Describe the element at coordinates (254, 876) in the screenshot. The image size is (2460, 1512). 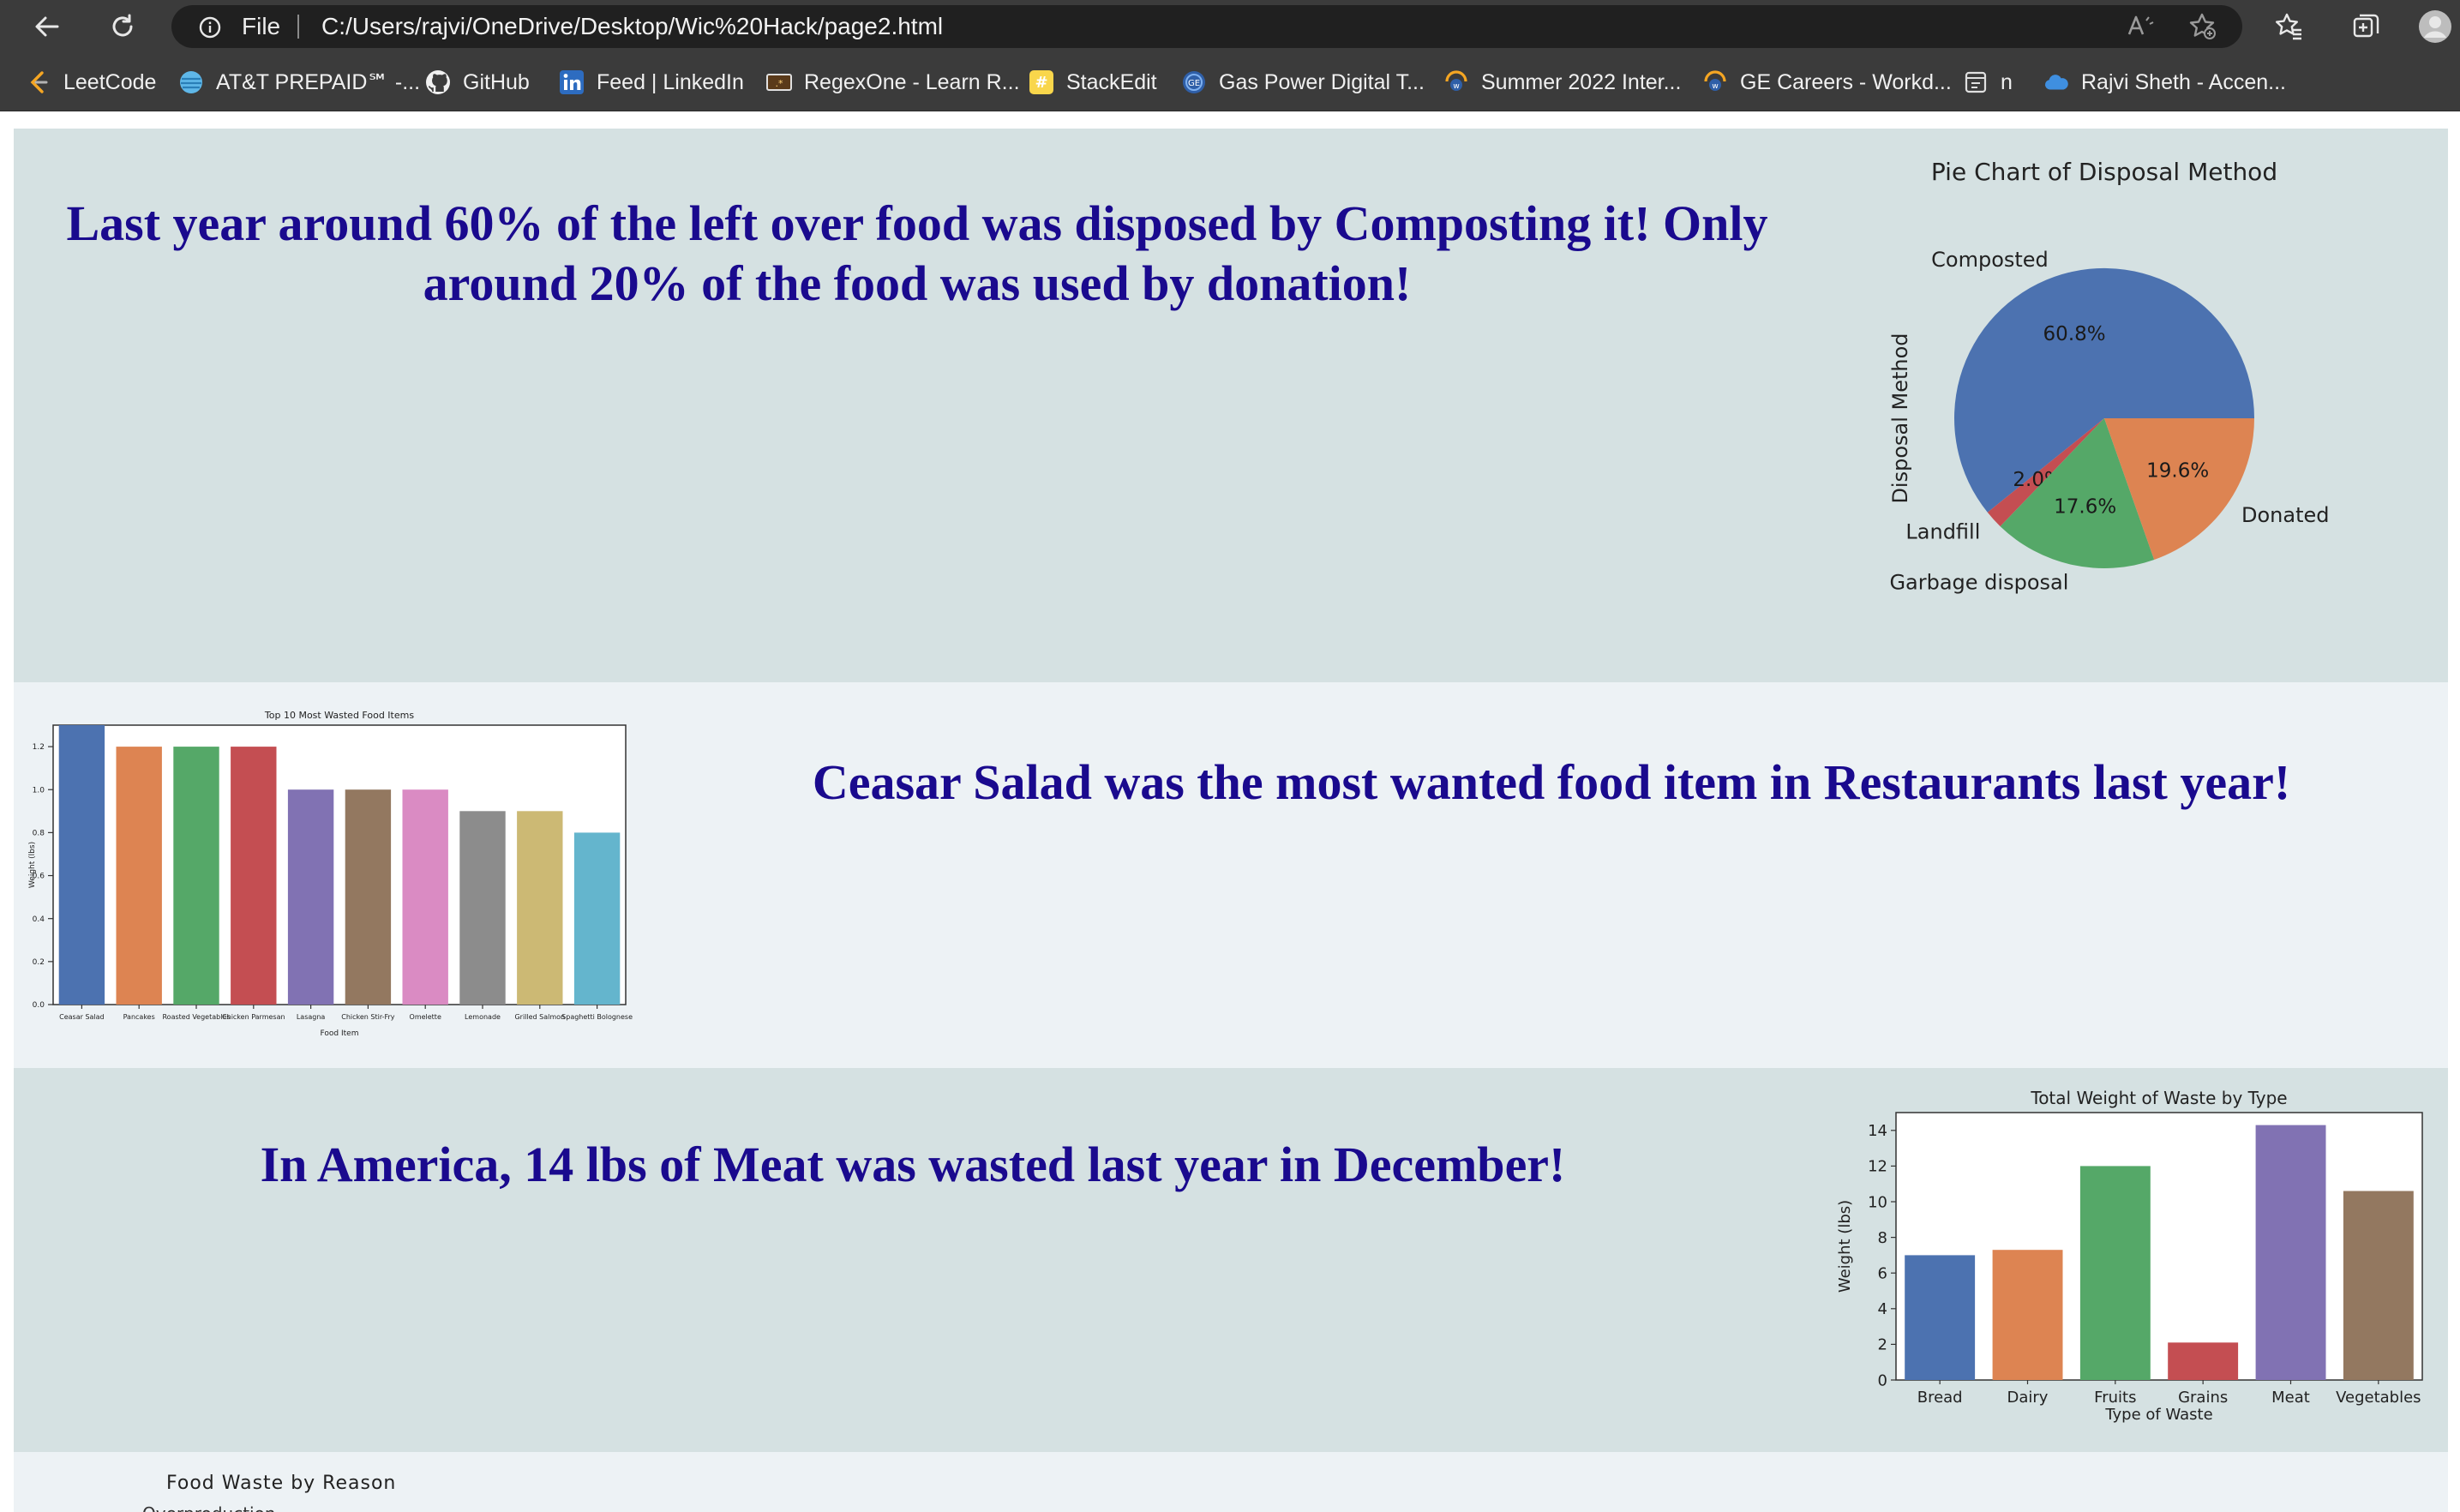
I see `bar-chicken-parmesan` at that location.